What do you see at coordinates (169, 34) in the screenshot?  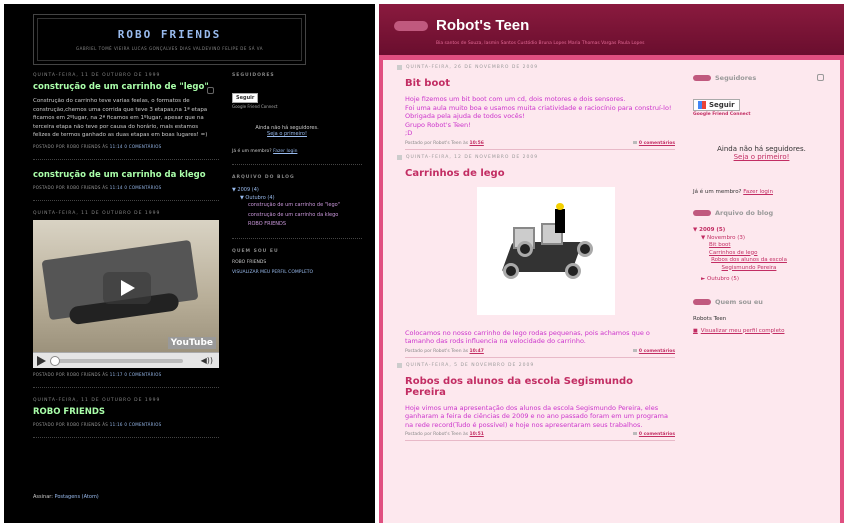 I see `blog-title: ROBO FRIENDS` at bounding box center [169, 34].